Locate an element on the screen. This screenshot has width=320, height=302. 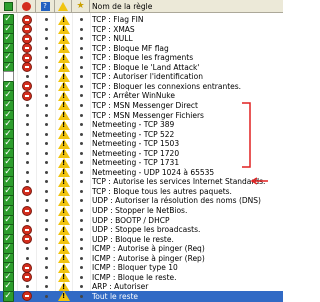
rule-ask-cell is located at coordinates (46, 296).